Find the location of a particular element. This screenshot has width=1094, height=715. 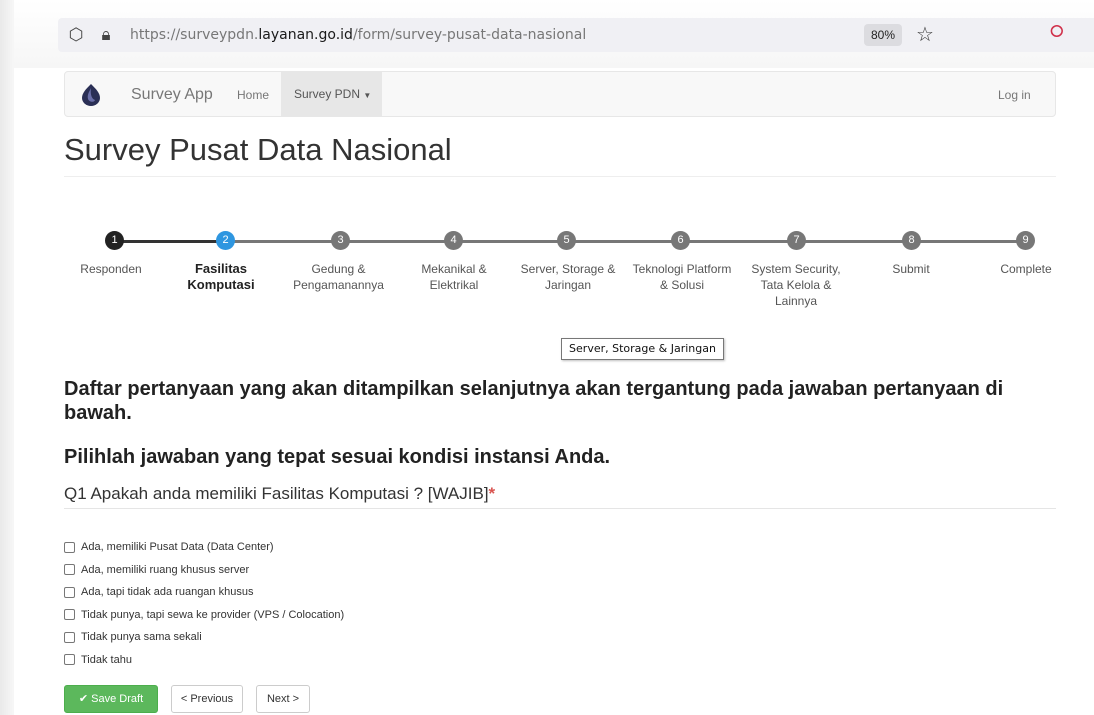

step-2-label: Fasilitas Komputasi is located at coordinates (221, 277).